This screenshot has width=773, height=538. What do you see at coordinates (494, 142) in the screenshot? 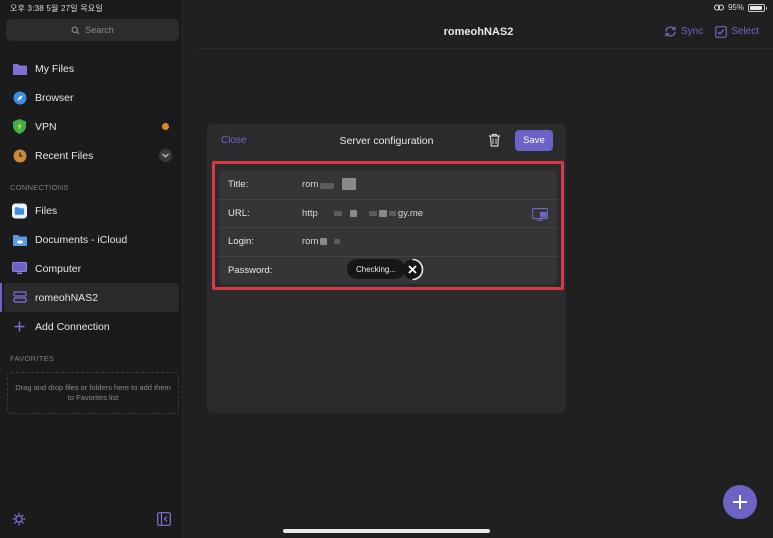
I see `trash-icon` at bounding box center [494, 142].